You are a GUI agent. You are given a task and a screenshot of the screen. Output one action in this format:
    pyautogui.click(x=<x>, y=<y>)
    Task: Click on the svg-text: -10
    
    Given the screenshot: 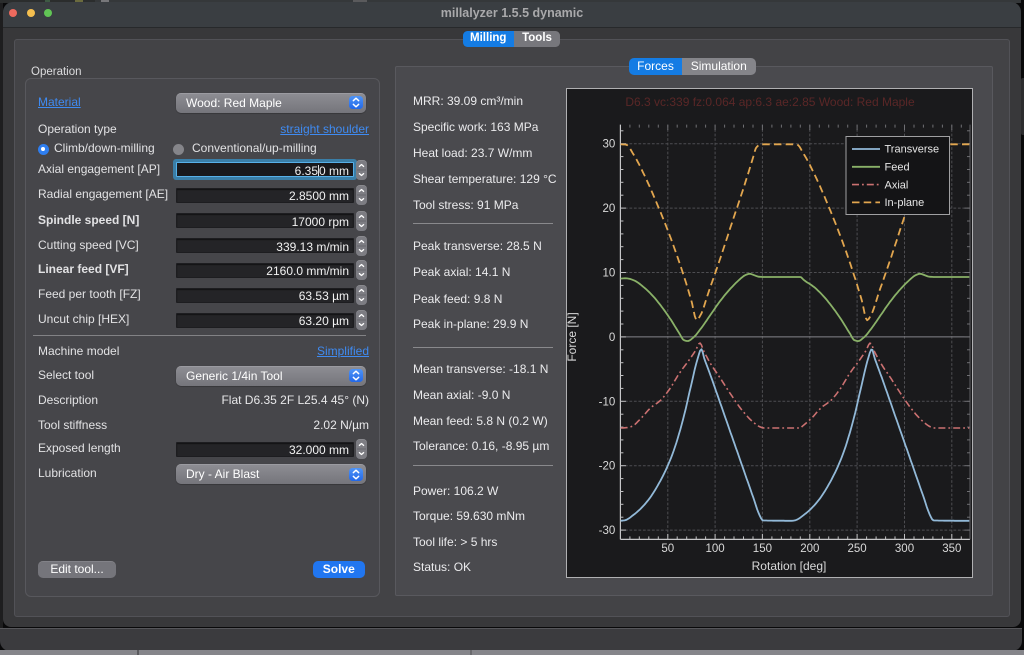 What is the action you would take?
    pyautogui.click(x=607, y=402)
    